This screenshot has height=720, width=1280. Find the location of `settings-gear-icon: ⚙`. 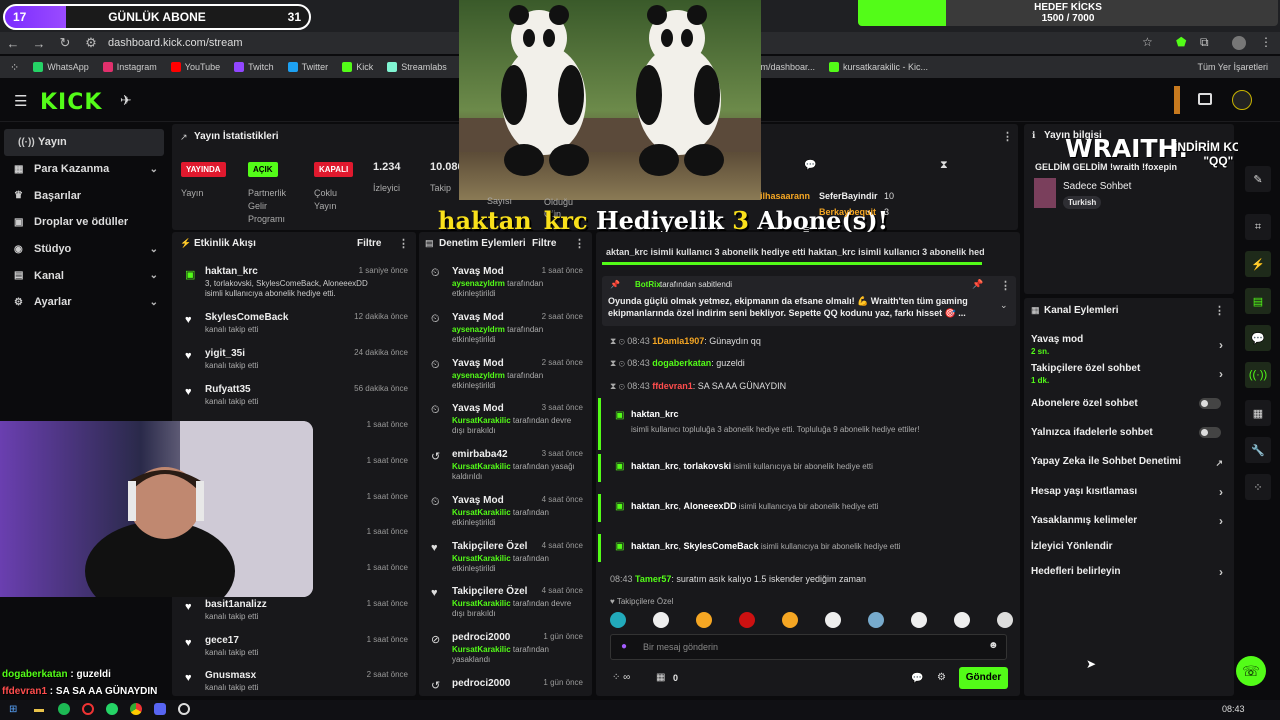

settings-gear-icon: ⚙ is located at coordinates (941, 677).